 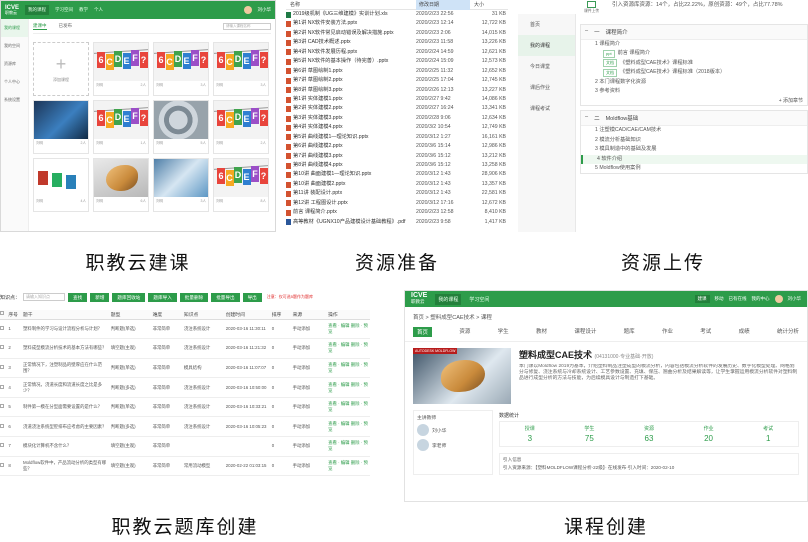 What do you see at coordinates (761, 299) in the screenshot?
I see `center-link: 我的中心` at bounding box center [761, 299].